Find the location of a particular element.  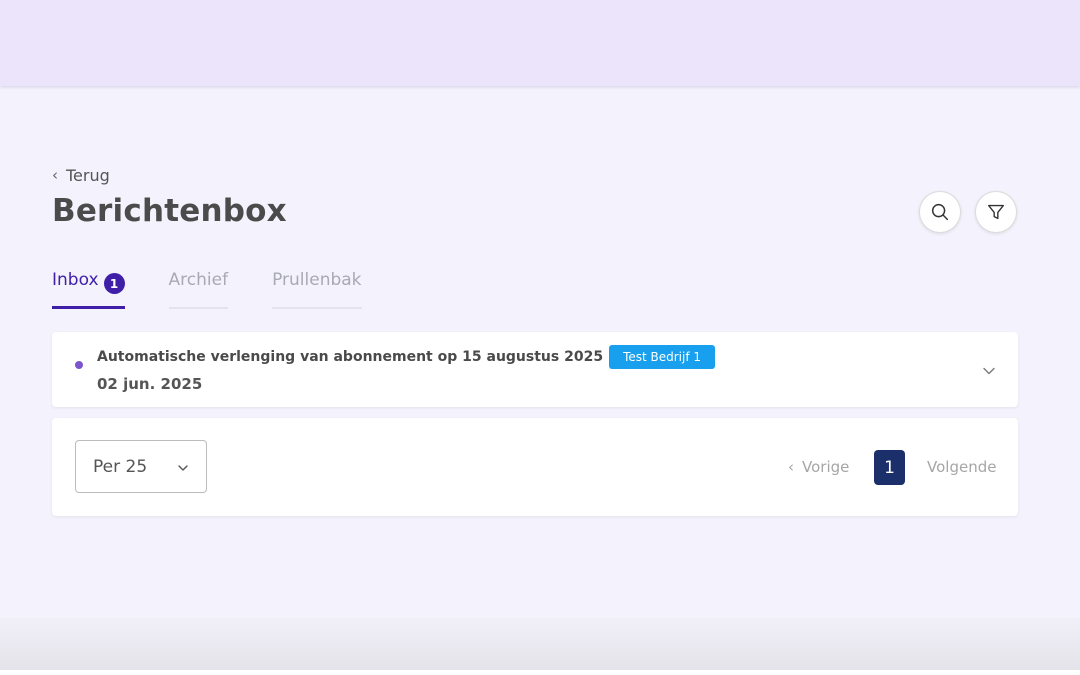

unread-indicator is located at coordinates (79, 365).